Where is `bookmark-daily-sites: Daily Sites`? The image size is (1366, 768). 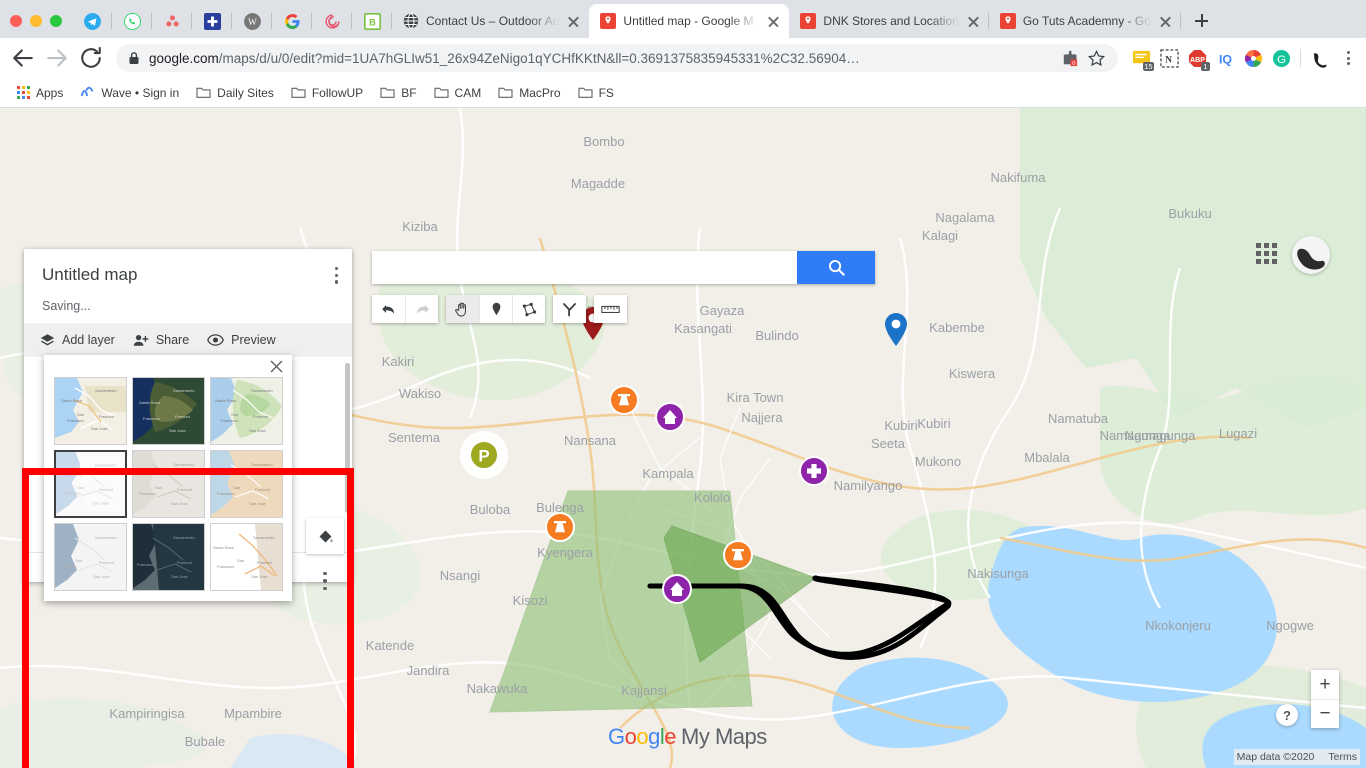
bookmark-daily-sites: Daily Sites is located at coordinates (235, 93).